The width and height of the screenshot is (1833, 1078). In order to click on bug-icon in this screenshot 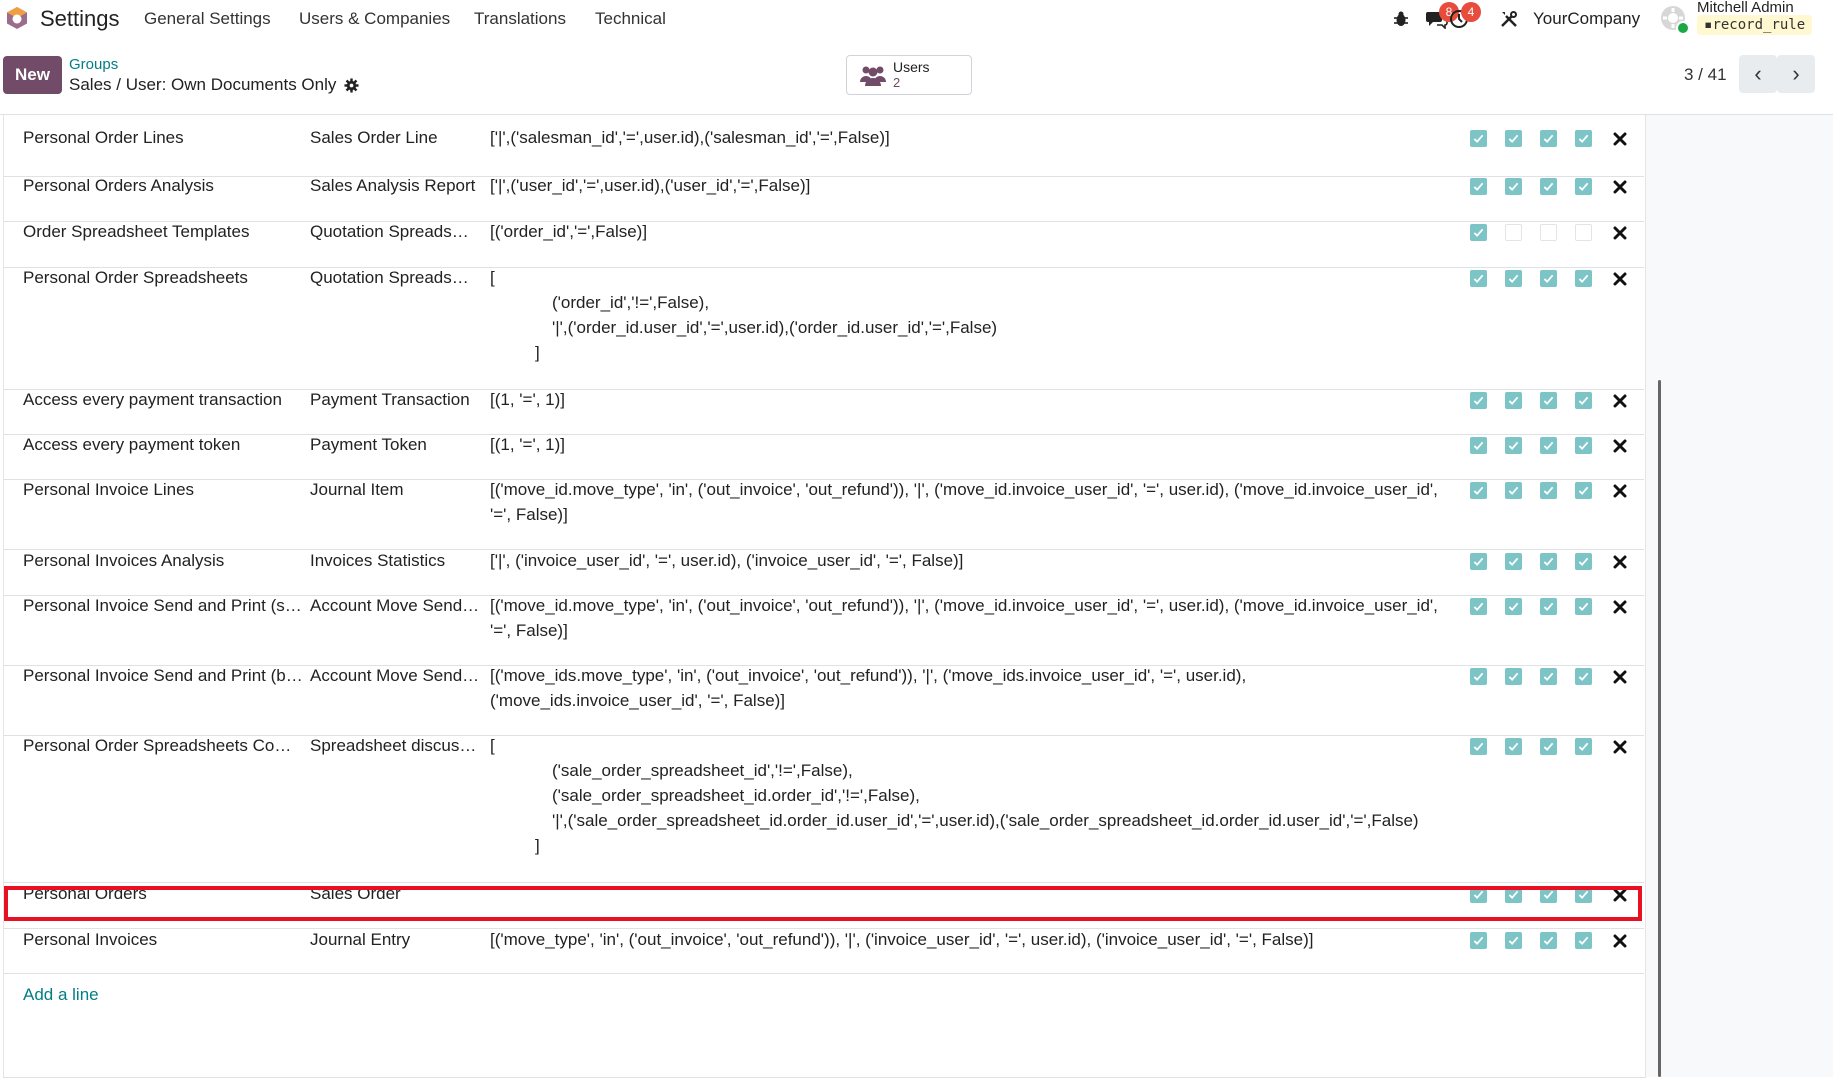, I will do `click(1401, 19)`.